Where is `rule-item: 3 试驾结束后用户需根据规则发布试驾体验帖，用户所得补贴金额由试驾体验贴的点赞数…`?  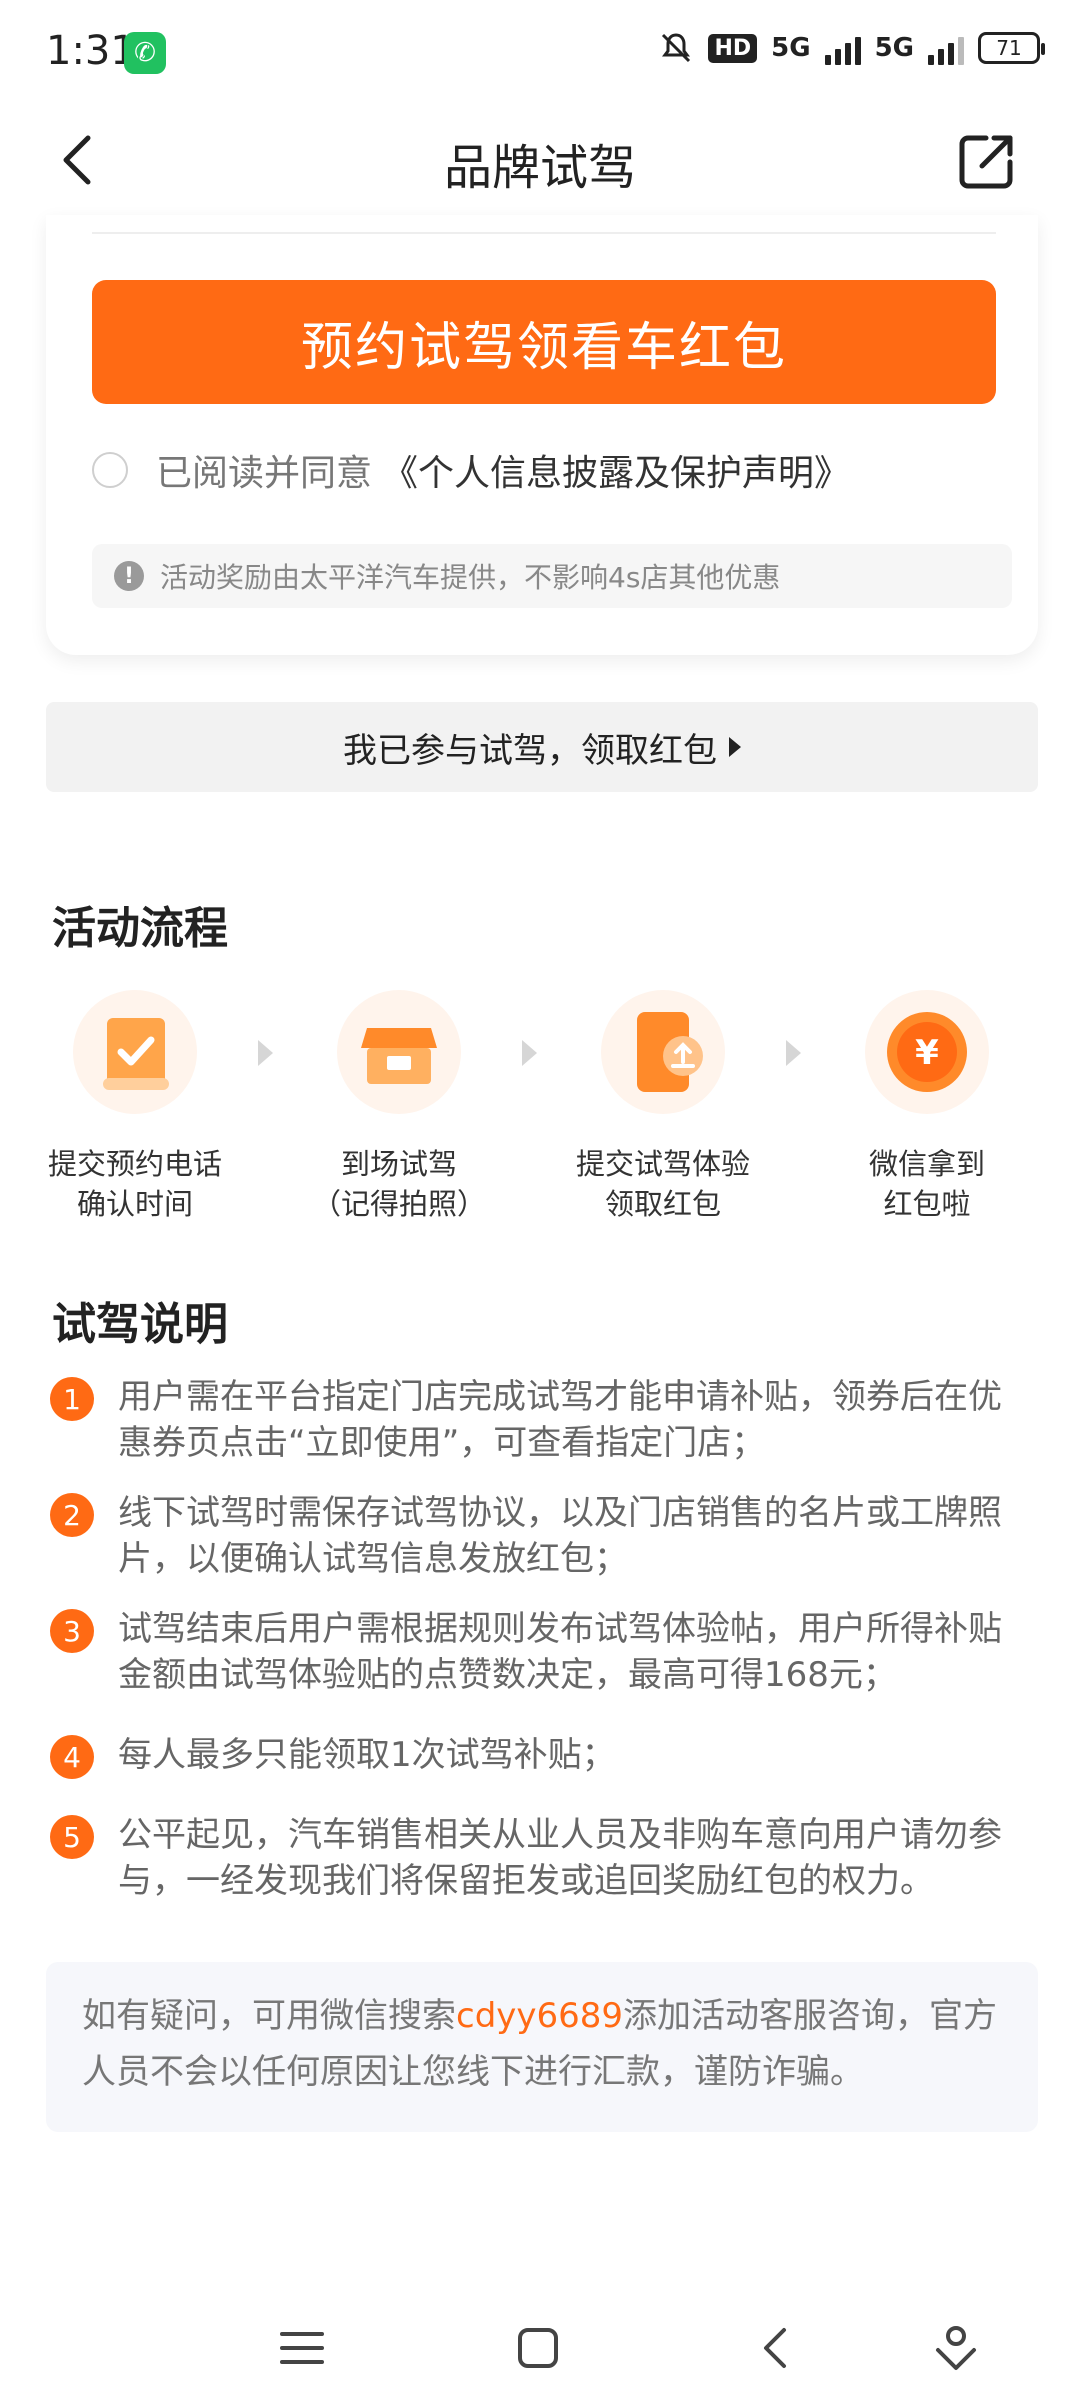 rule-item: 3 试驾结束后用户需根据规则发布试驾体验帖，用户所得补贴金额由试驾体验贴的点赞数… is located at coordinates (540, 1652).